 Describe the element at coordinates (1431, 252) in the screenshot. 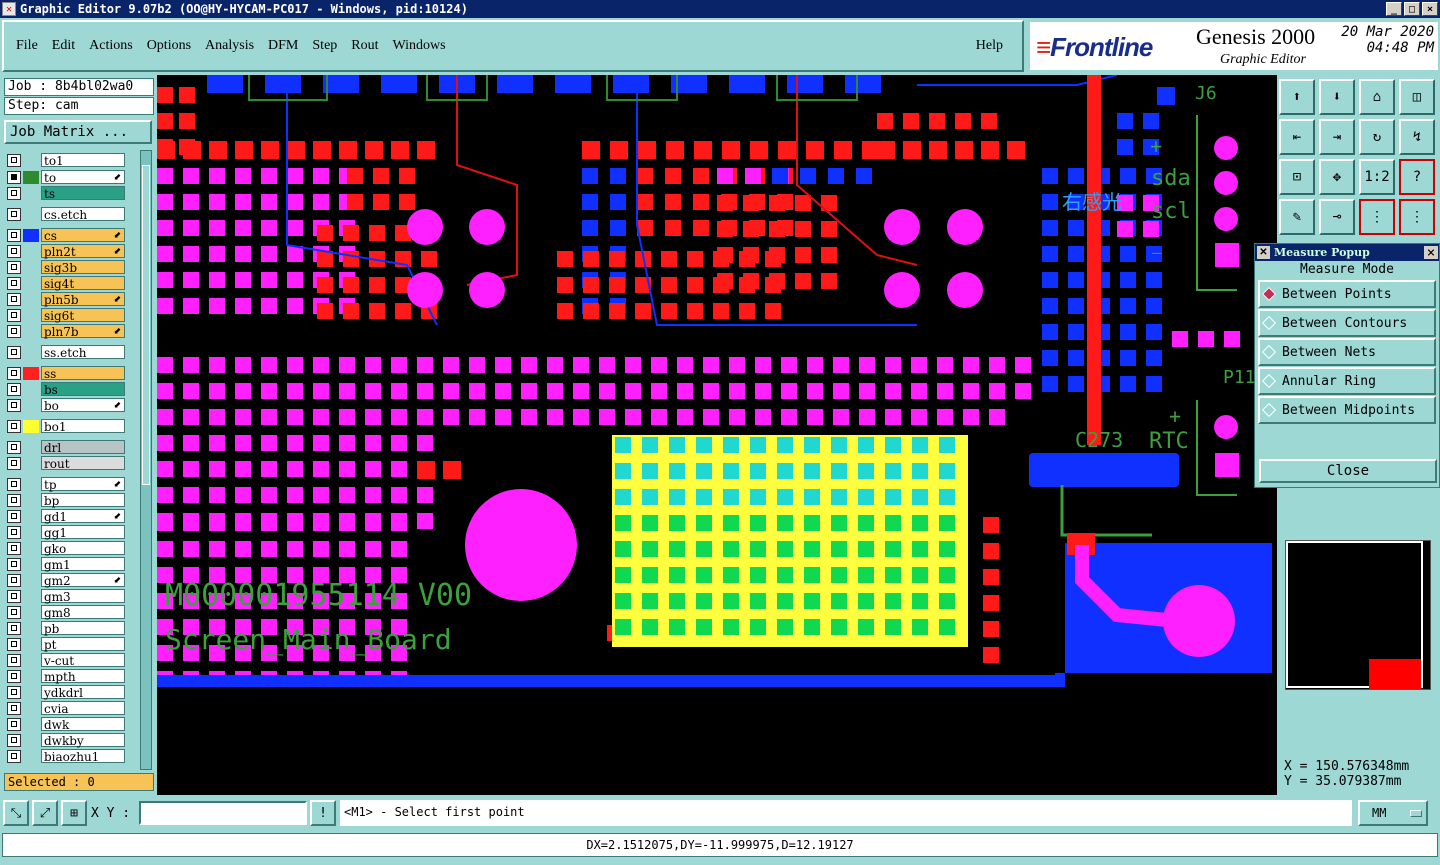

I see `popup-close-icon: ×` at that location.